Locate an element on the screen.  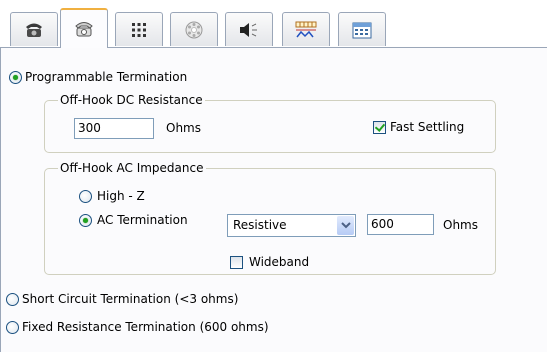
termination-type-value: Resistive is located at coordinates (260, 225).